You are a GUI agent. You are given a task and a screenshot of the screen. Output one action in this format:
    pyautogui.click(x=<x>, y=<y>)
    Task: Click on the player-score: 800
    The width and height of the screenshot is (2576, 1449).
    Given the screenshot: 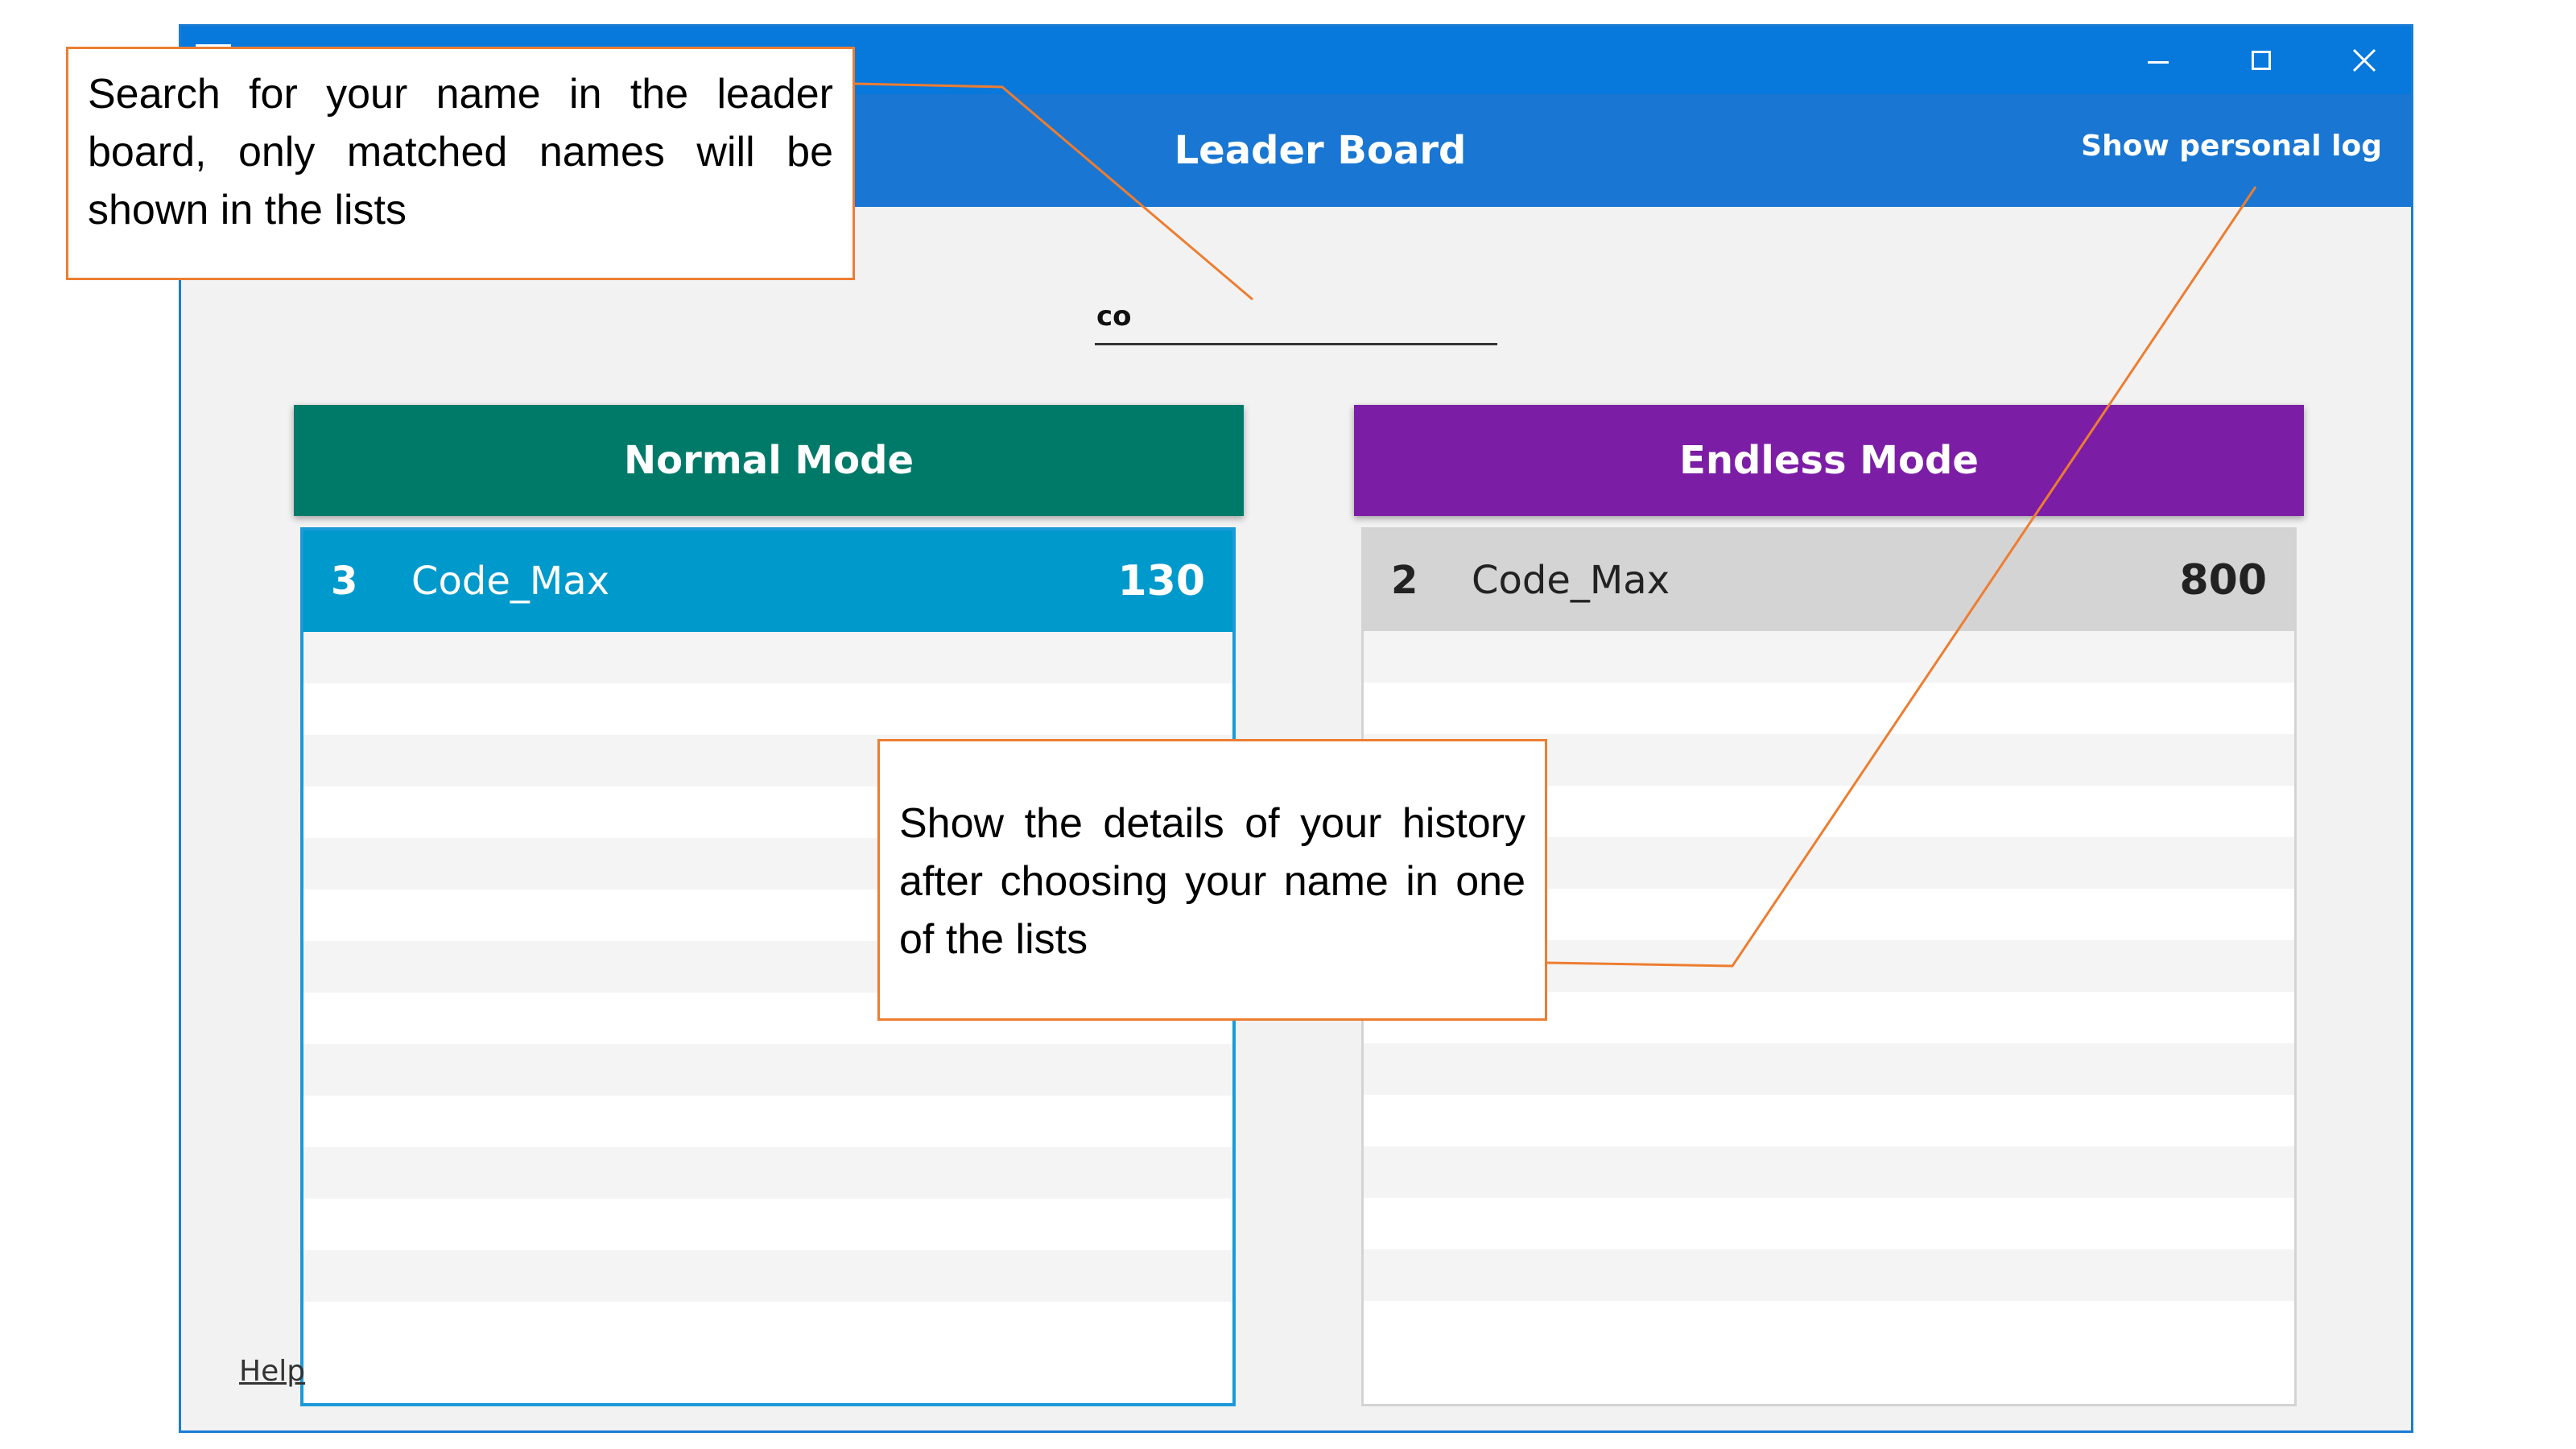 What is the action you would take?
    pyautogui.click(x=2223, y=580)
    